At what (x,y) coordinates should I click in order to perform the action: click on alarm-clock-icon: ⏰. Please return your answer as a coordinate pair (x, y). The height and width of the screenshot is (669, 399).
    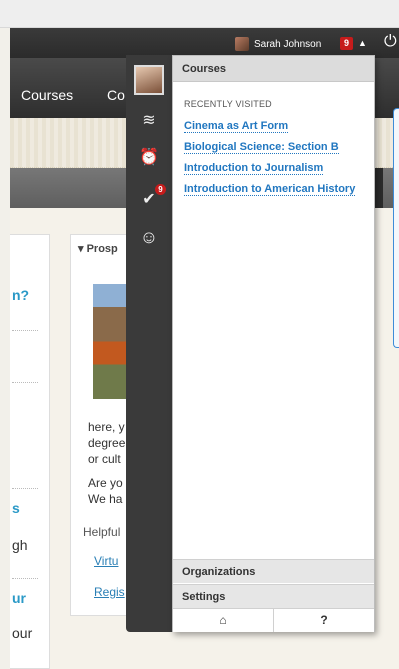
    Looking at the image, I should click on (149, 158).